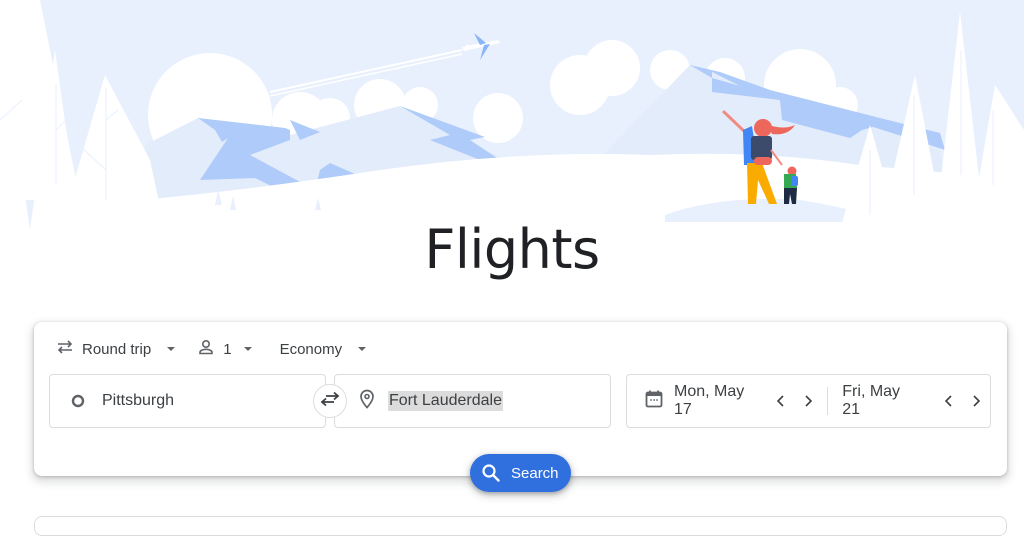  Describe the element at coordinates (187, 401) in the screenshot. I see `origin-input: Pittsburgh` at that location.